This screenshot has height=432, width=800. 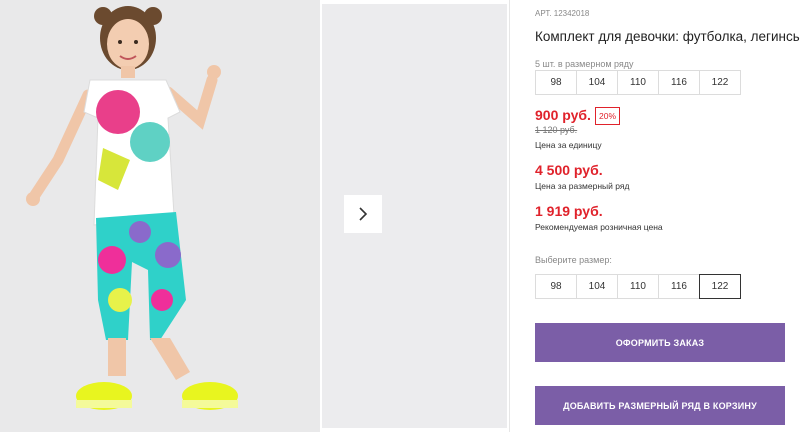 What do you see at coordinates (597, 286) in the screenshot?
I see `size-option-104: 104` at bounding box center [597, 286].